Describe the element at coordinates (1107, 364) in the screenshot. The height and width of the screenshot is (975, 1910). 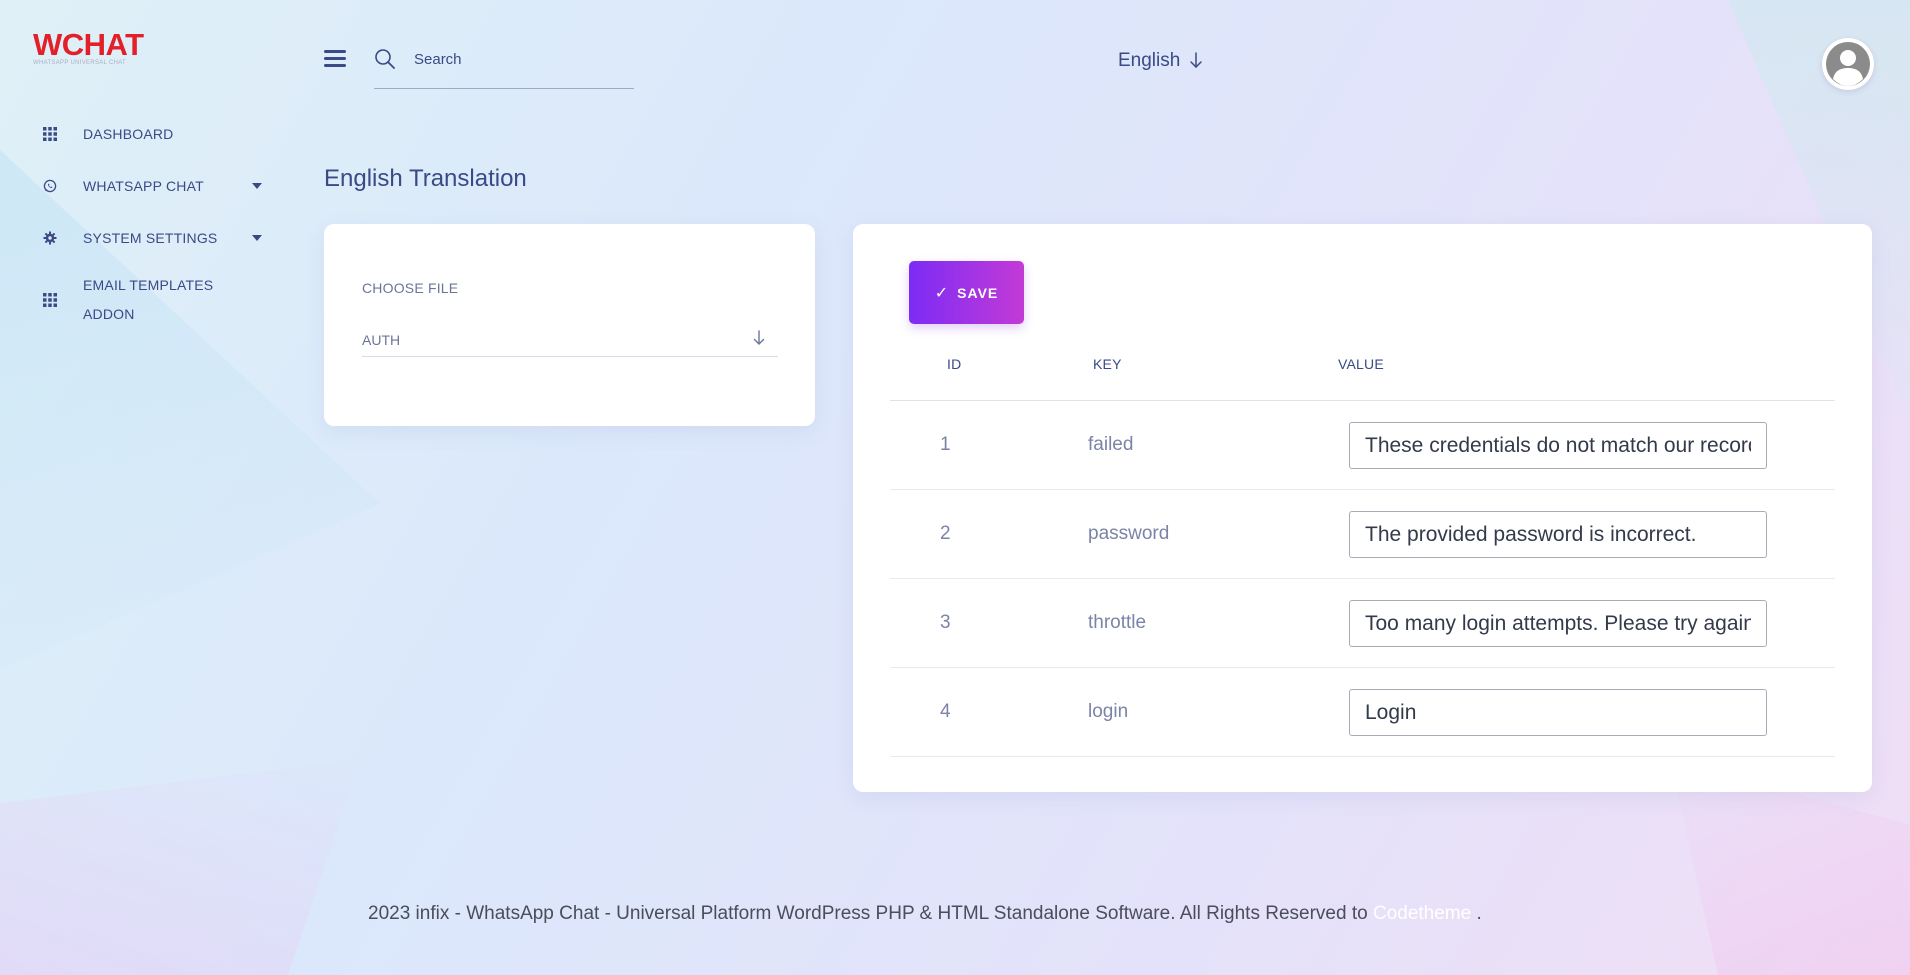
I see `column-header-key: KEY` at that location.